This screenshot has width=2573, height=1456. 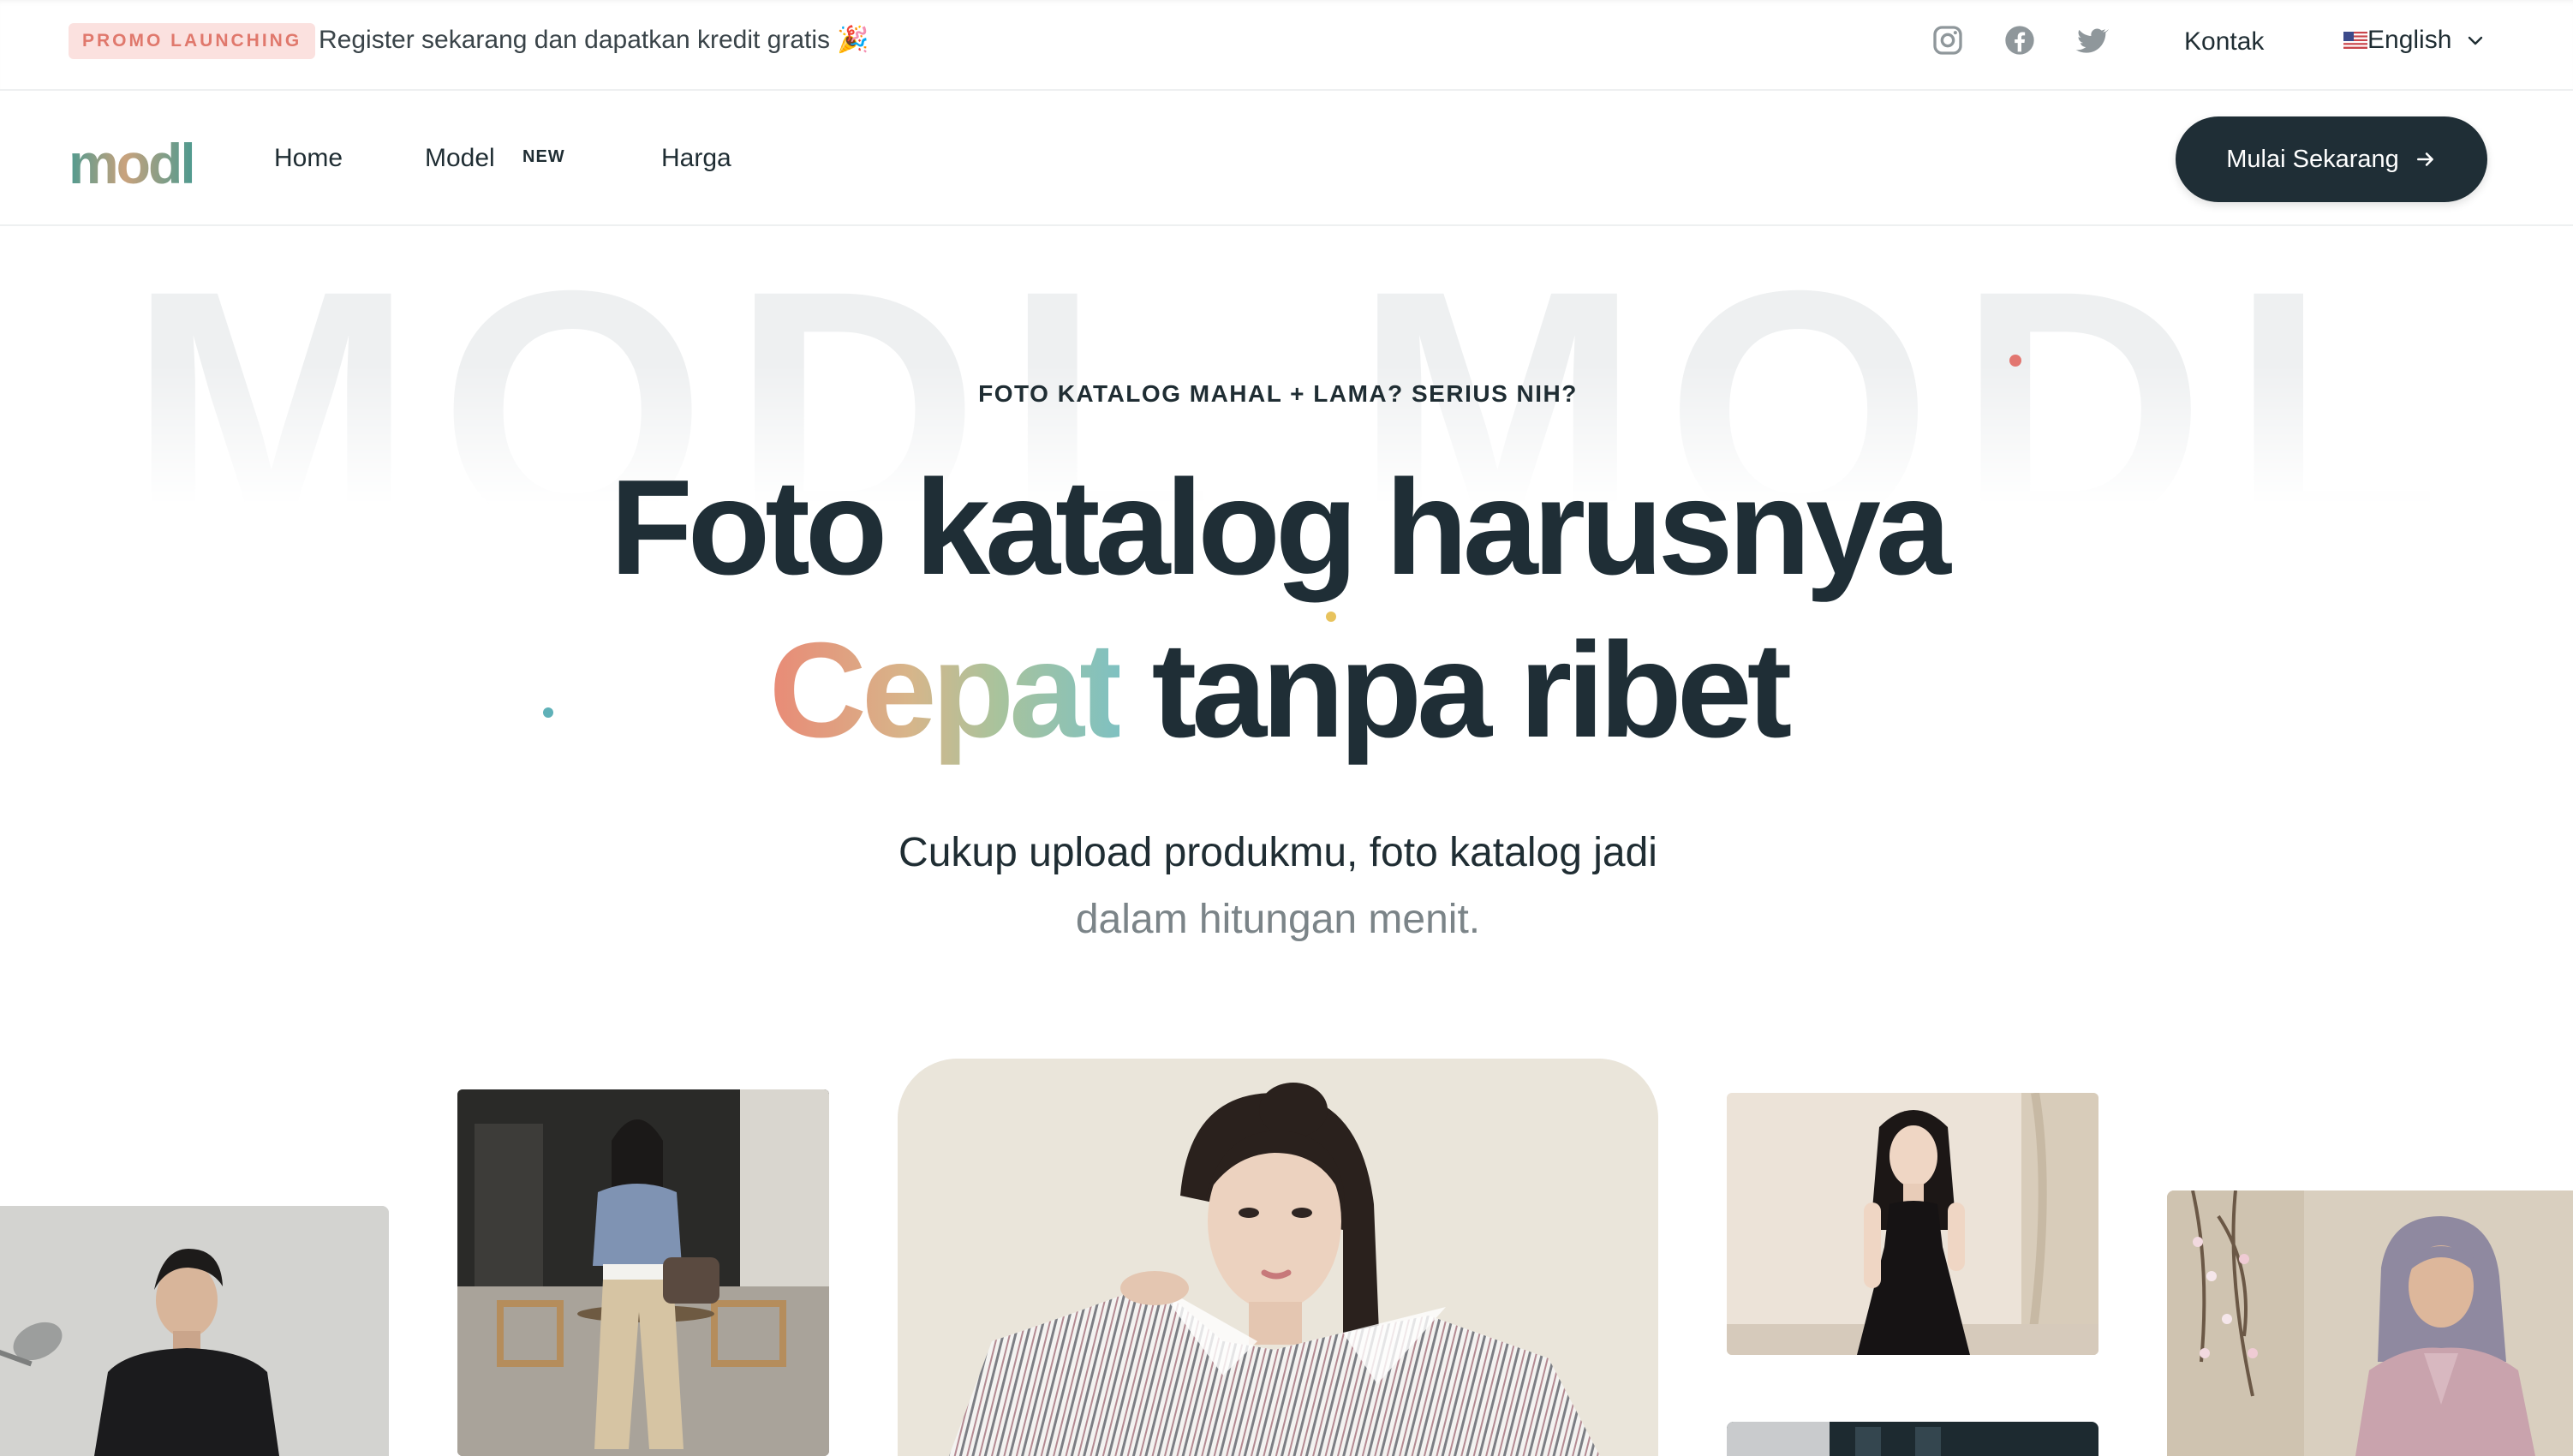 I want to click on gallery-photo-woman-cafe, so click(x=643, y=1272).